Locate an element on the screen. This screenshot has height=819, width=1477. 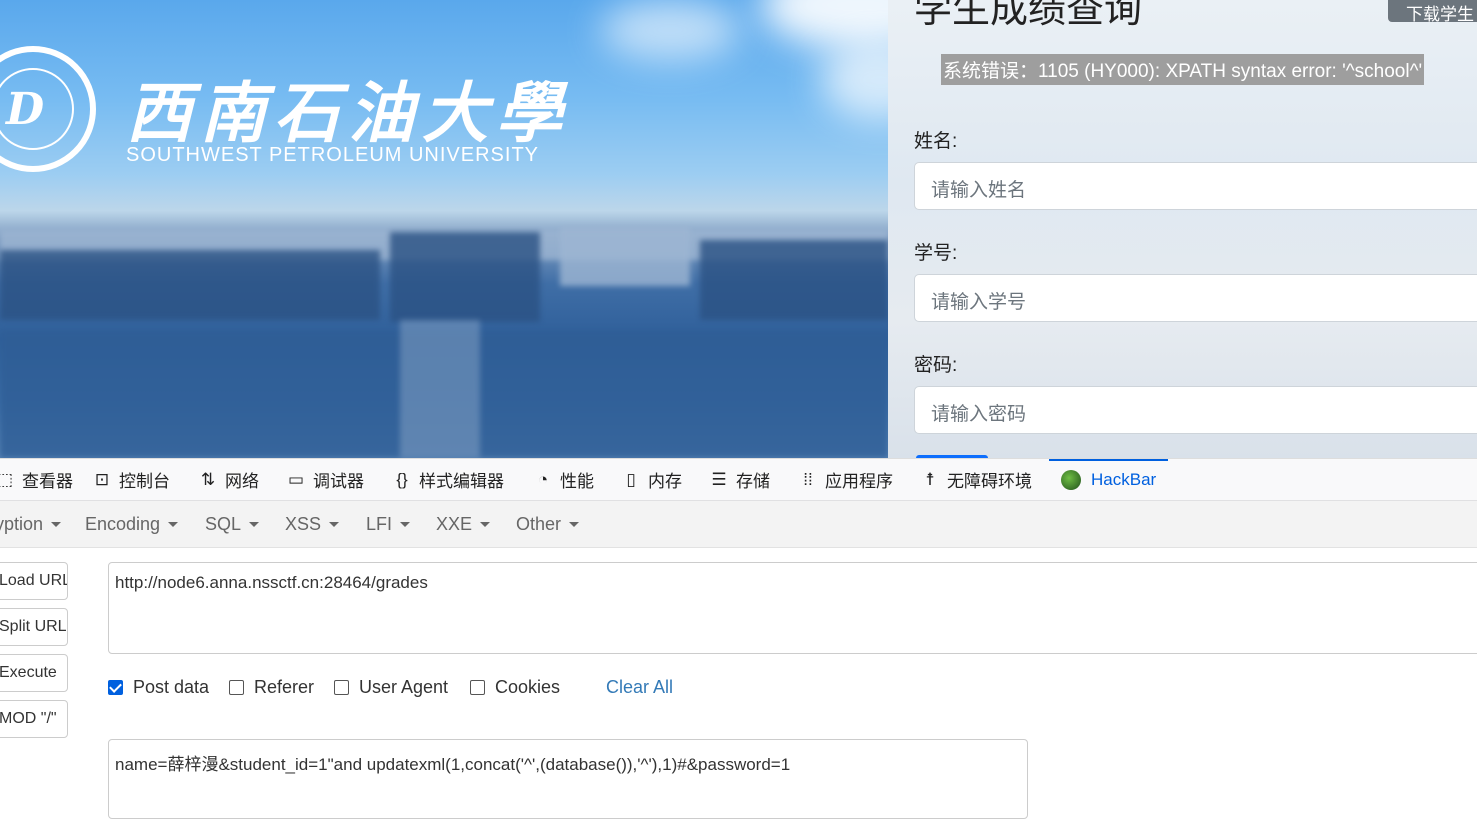
cookies-checkbox is located at coordinates (477, 687).